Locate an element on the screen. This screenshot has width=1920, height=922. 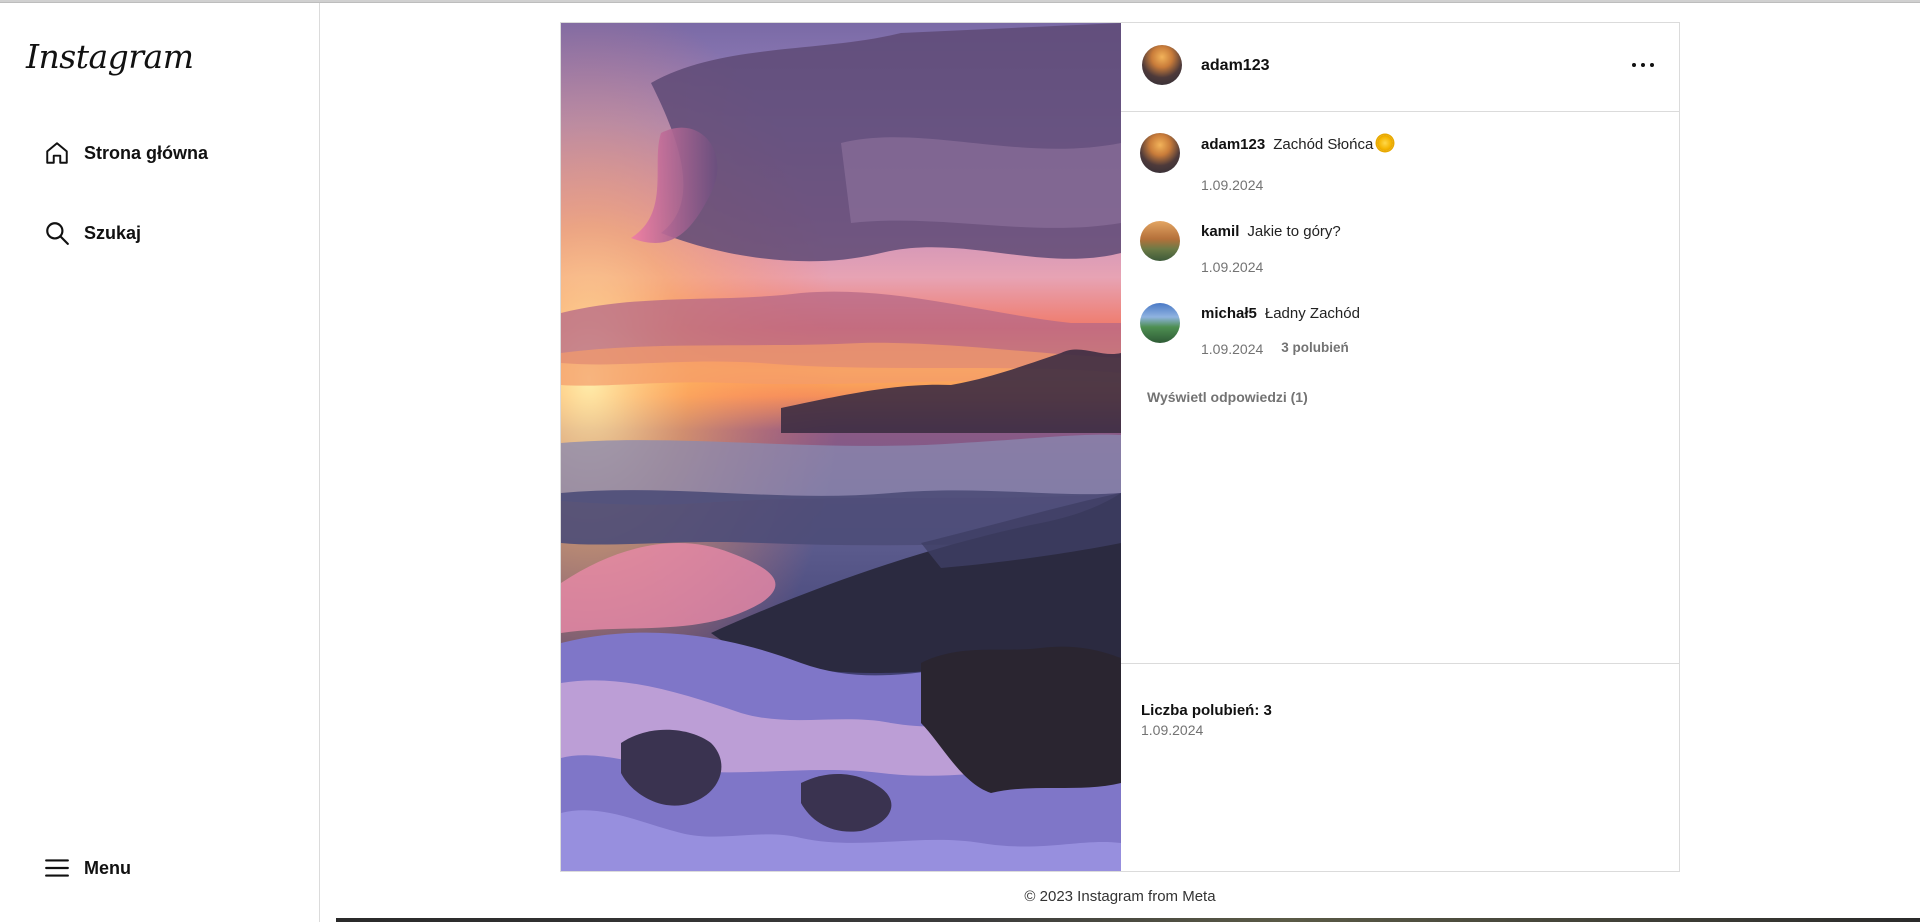
comment-meta: 1.09.2024 3 polubień is located at coordinates (1275, 348).